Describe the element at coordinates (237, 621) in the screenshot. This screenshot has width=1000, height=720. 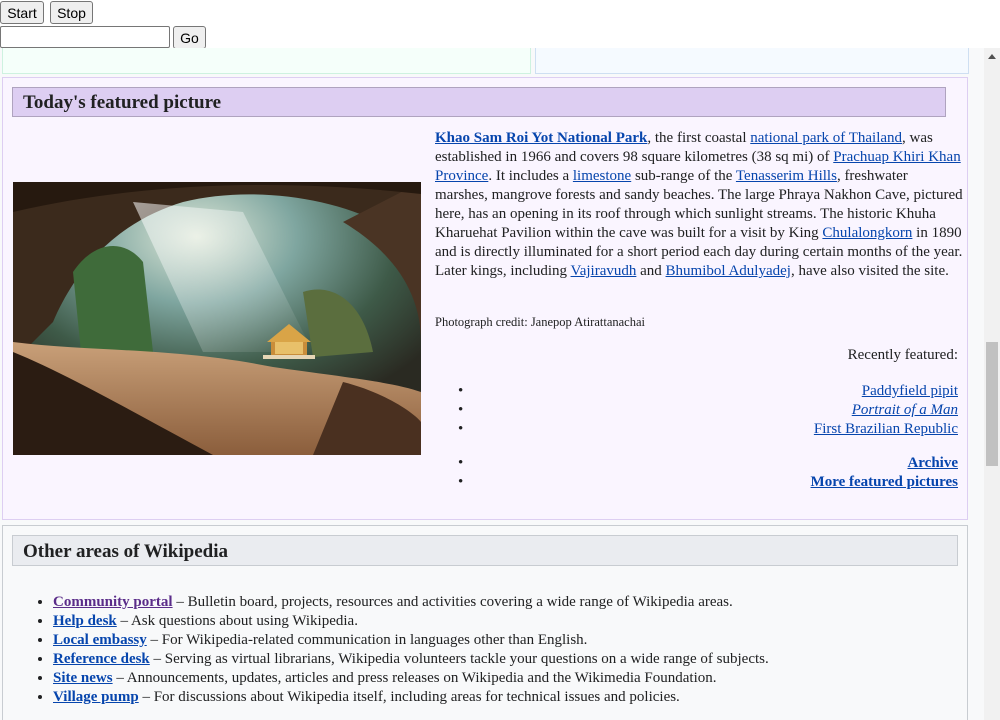
I see `item-description: – Ask questions about using Wikipedia.` at that location.